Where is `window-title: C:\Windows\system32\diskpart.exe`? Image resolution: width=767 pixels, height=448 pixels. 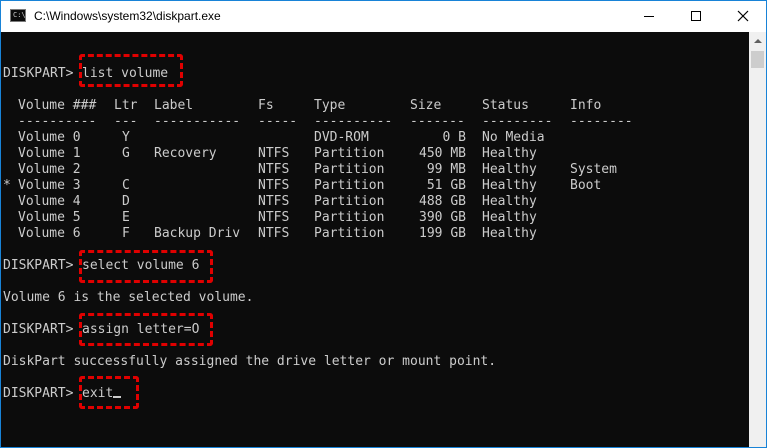
window-title: C:\Windows\system32\diskpart.exe is located at coordinates (127, 16).